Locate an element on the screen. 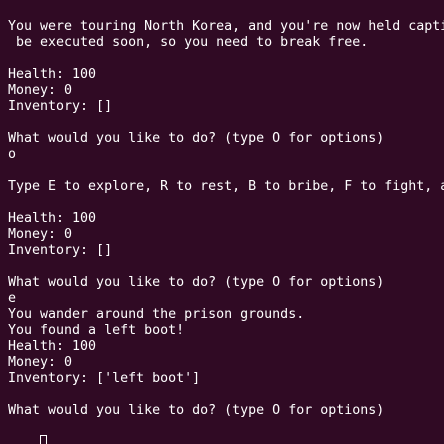 This screenshot has width=444, height=444. output-line: You wander around the prison grounds. is located at coordinates (156, 314).